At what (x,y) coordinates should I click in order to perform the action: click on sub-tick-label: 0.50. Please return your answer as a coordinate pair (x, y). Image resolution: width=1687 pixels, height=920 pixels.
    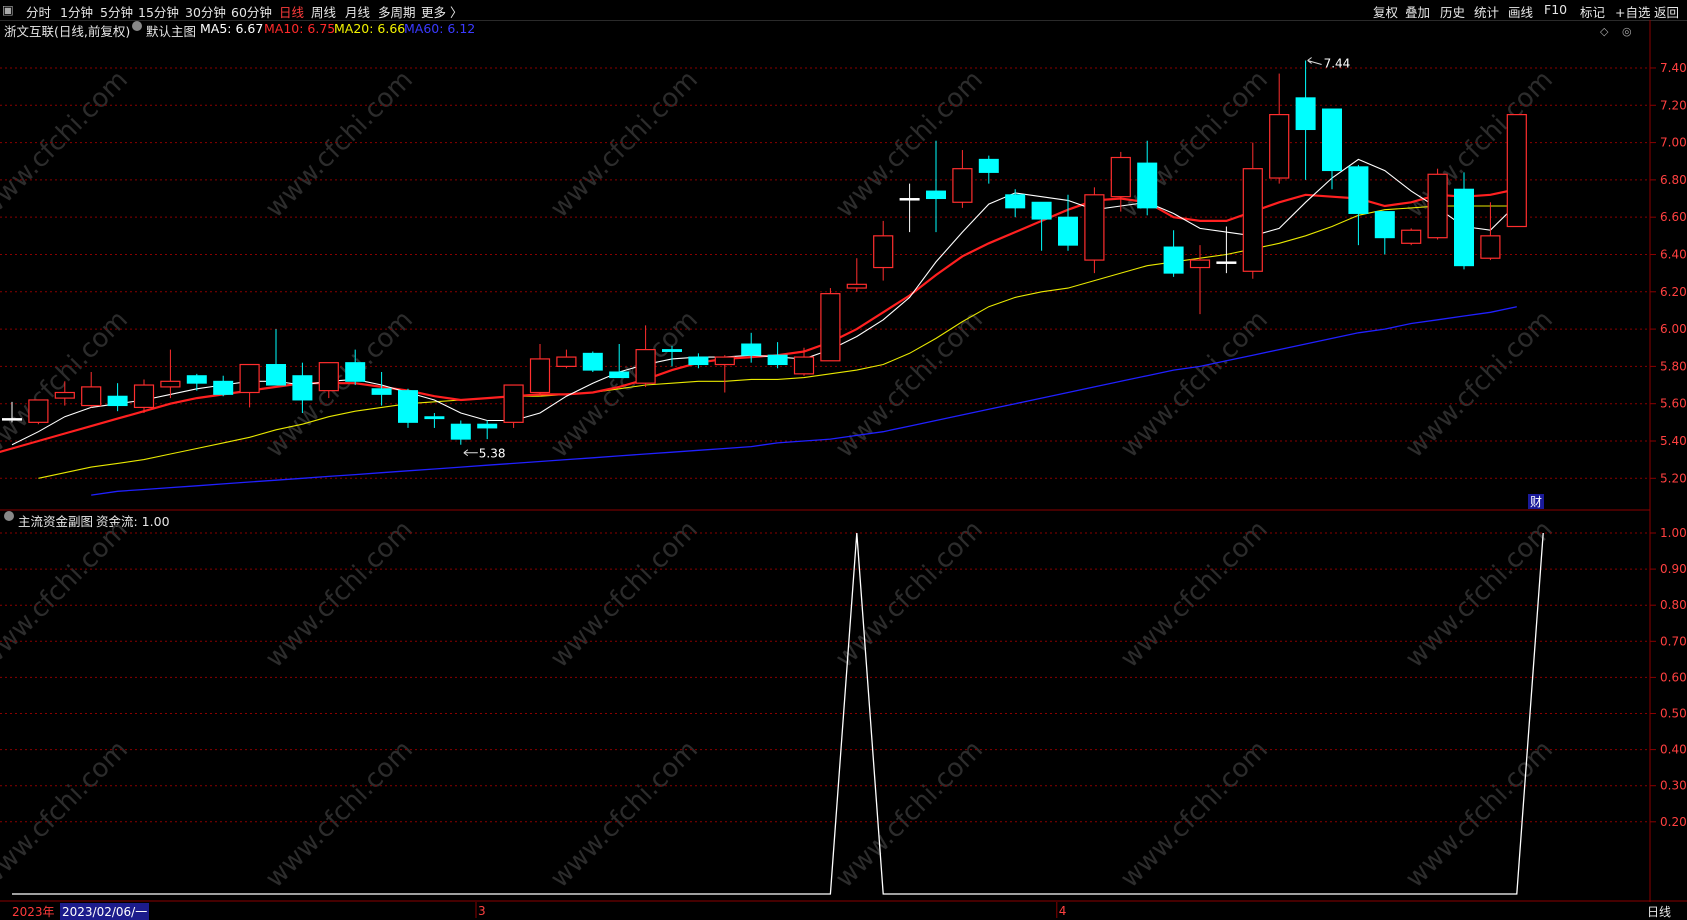
    Looking at the image, I should click on (1673, 714).